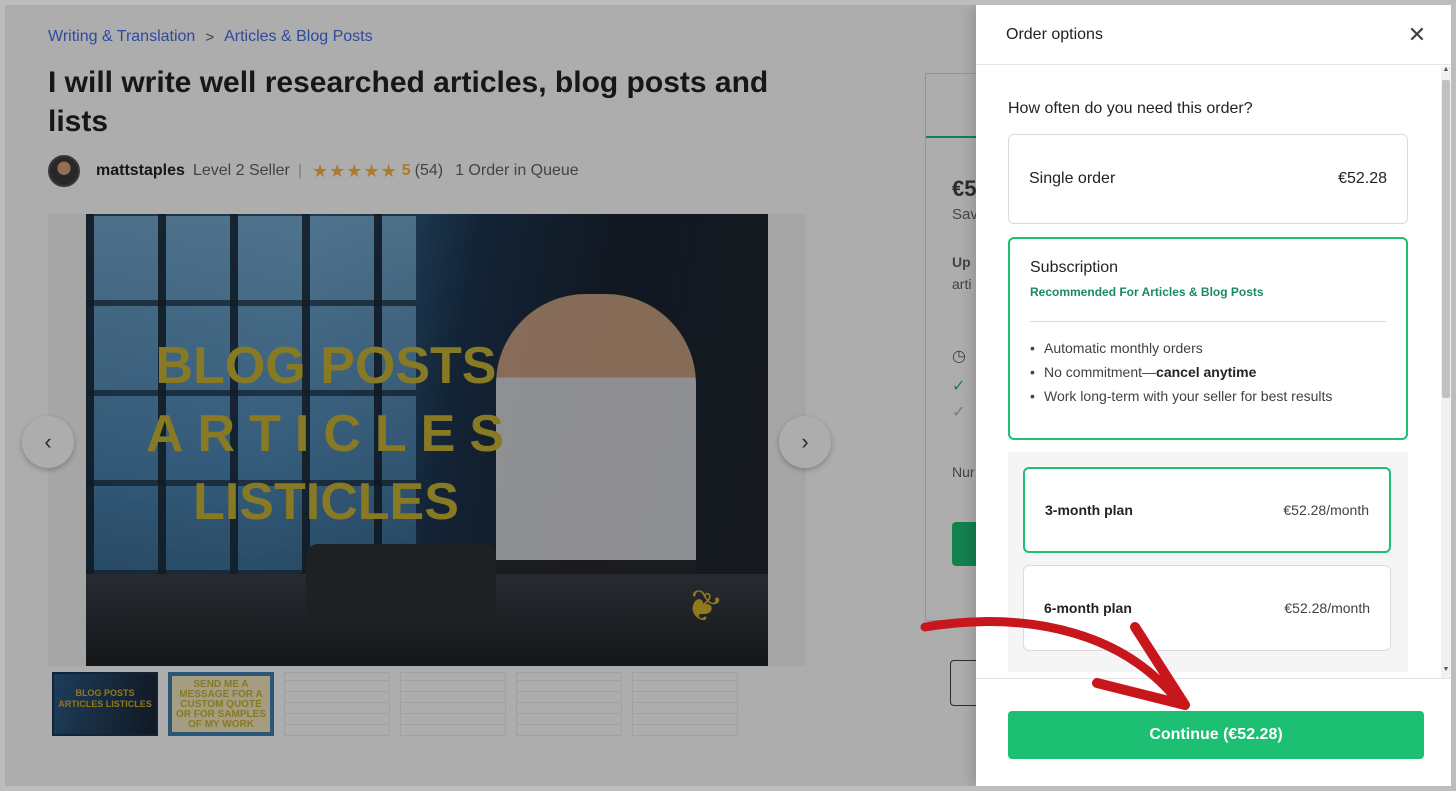 This screenshot has width=1456, height=791. Describe the element at coordinates (1208, 348) in the screenshot. I see `list-item: Automatic monthly orders` at that location.